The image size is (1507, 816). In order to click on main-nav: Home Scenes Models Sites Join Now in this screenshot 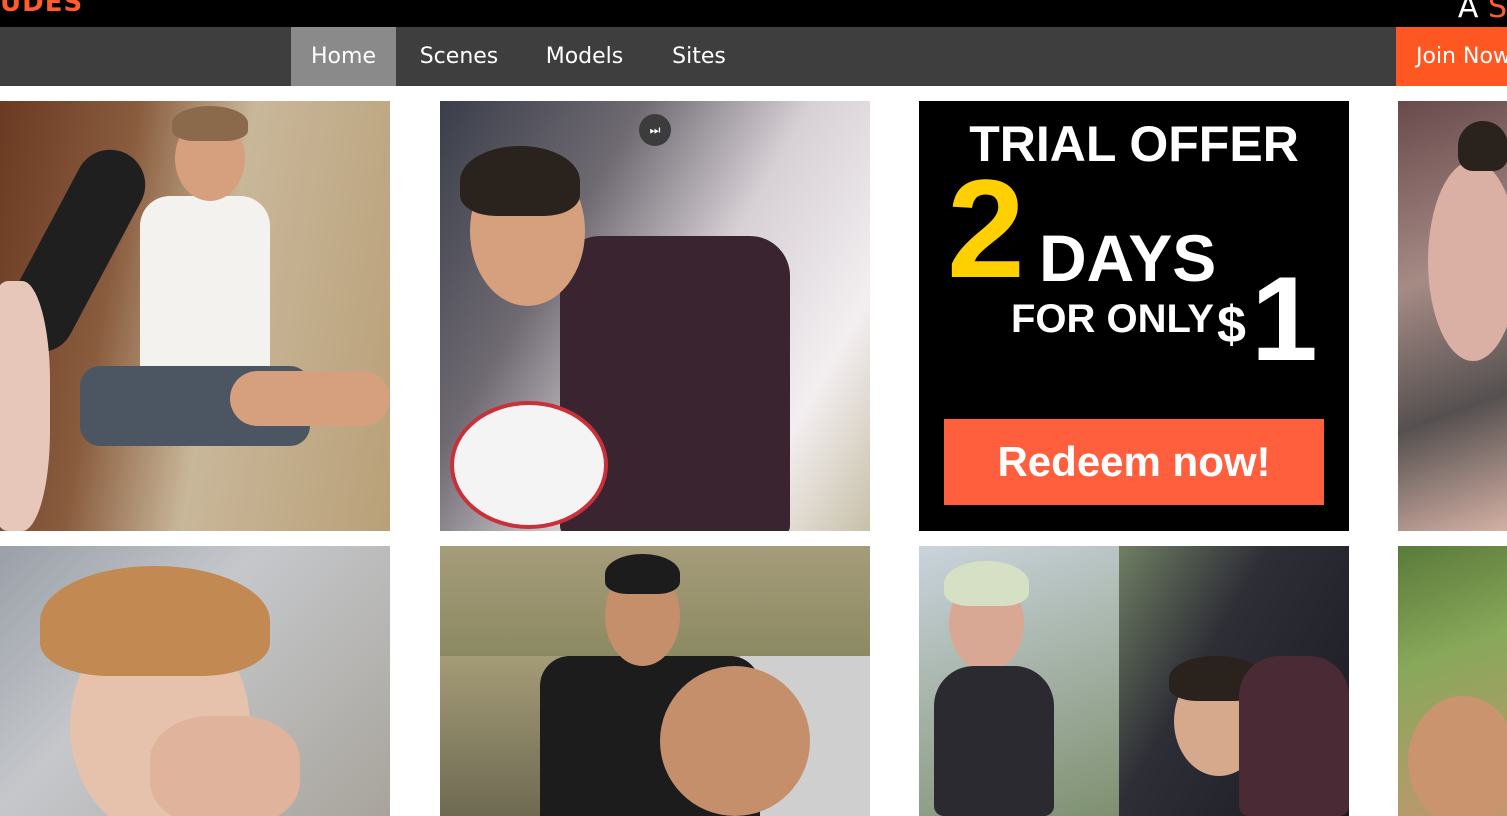, I will do `click(753, 56)`.